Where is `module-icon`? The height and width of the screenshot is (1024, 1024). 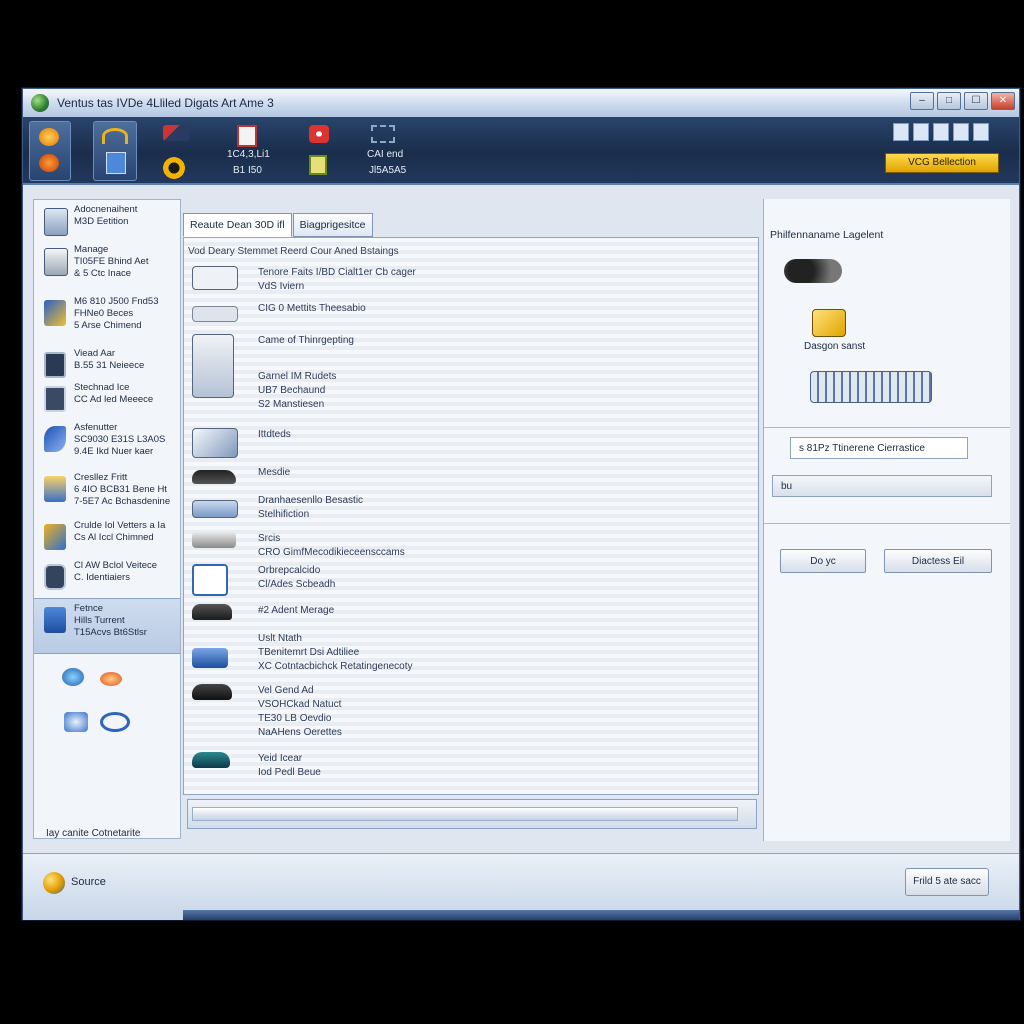
module-icon is located at coordinates (247, 136).